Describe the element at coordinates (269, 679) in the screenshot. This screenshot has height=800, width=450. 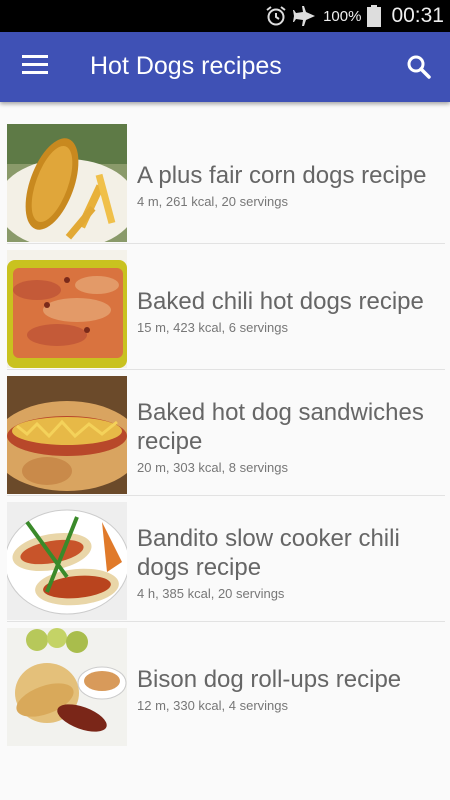
I see `recipe-title: Bison dog roll-ups recipe` at that location.